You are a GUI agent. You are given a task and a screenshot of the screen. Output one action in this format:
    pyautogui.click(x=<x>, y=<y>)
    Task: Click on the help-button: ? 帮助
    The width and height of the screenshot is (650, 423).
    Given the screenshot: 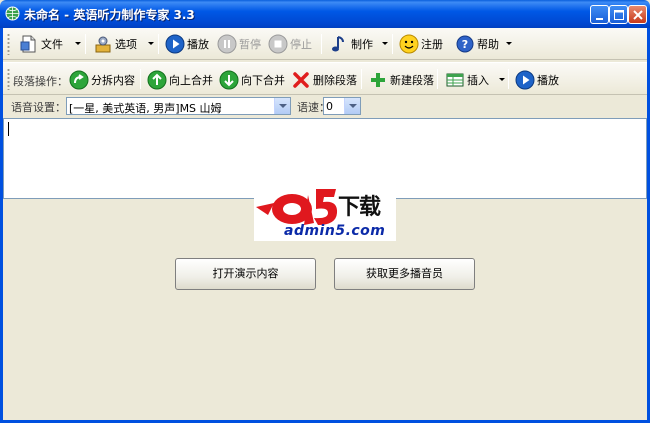 What is the action you would take?
    pyautogui.click(x=477, y=44)
    